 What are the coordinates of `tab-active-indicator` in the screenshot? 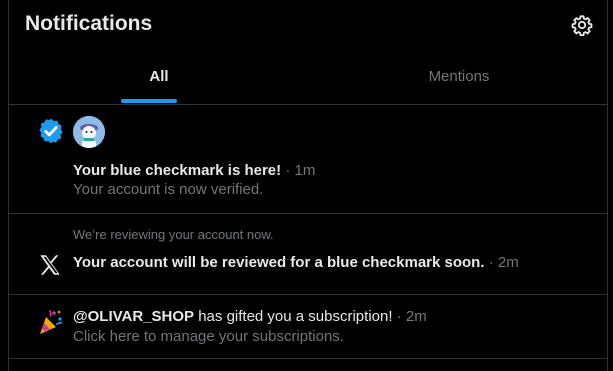 It's located at (149, 101).